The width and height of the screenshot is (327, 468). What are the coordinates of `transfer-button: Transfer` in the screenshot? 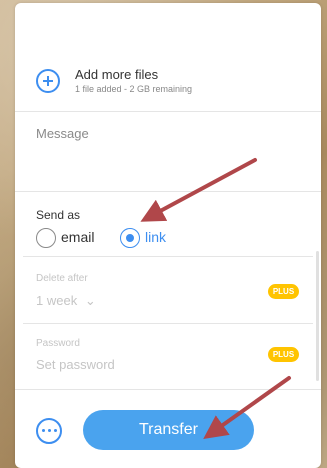 It's located at (168, 430).